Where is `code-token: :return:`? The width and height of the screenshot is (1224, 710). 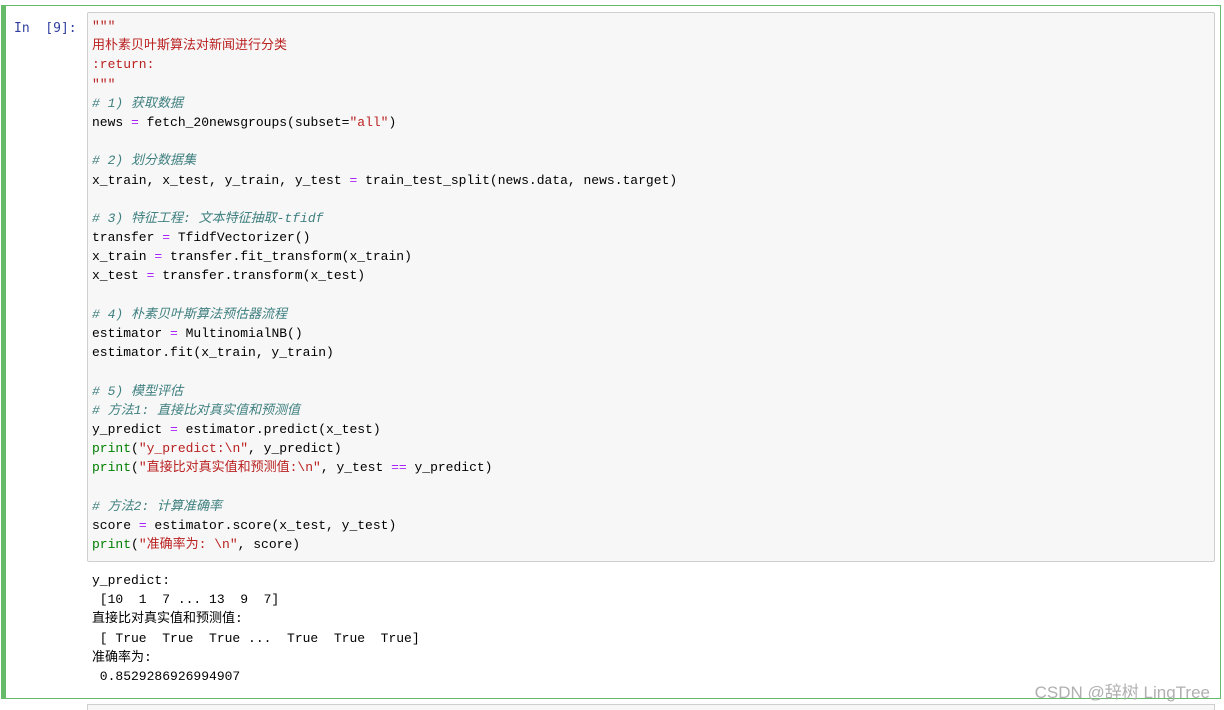 code-token: :return: is located at coordinates (123, 65).